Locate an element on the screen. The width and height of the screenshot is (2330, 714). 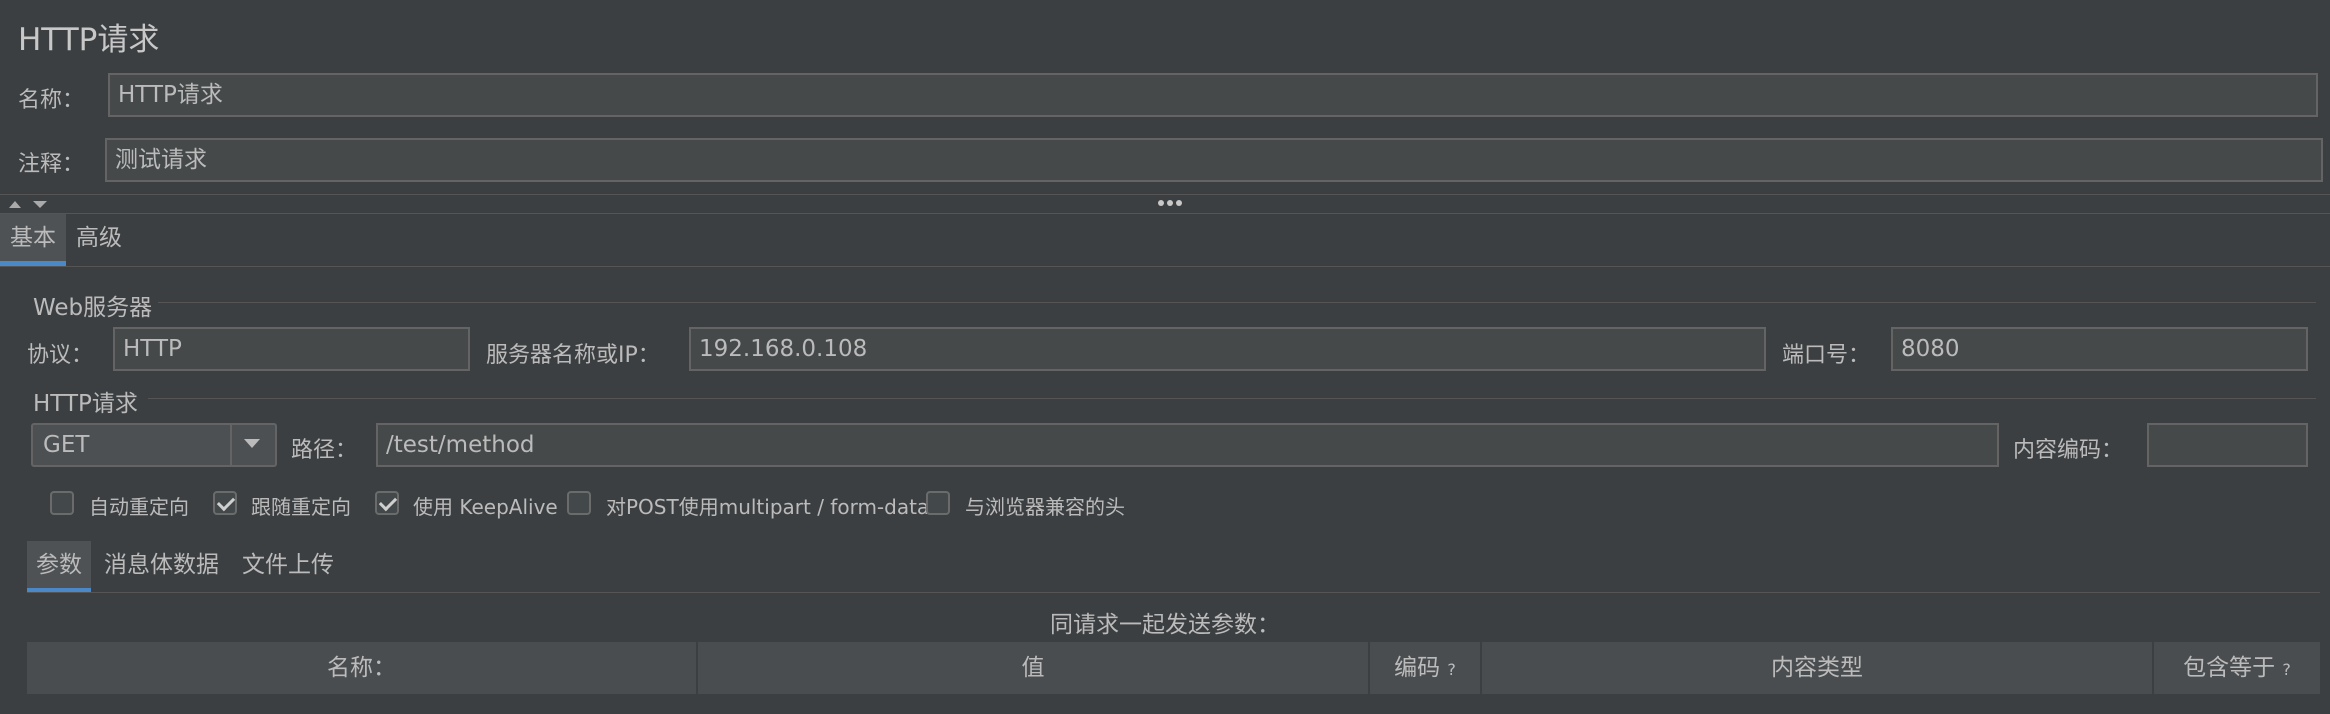
tab-body-data: 消息体数据 is located at coordinates (161, 567).